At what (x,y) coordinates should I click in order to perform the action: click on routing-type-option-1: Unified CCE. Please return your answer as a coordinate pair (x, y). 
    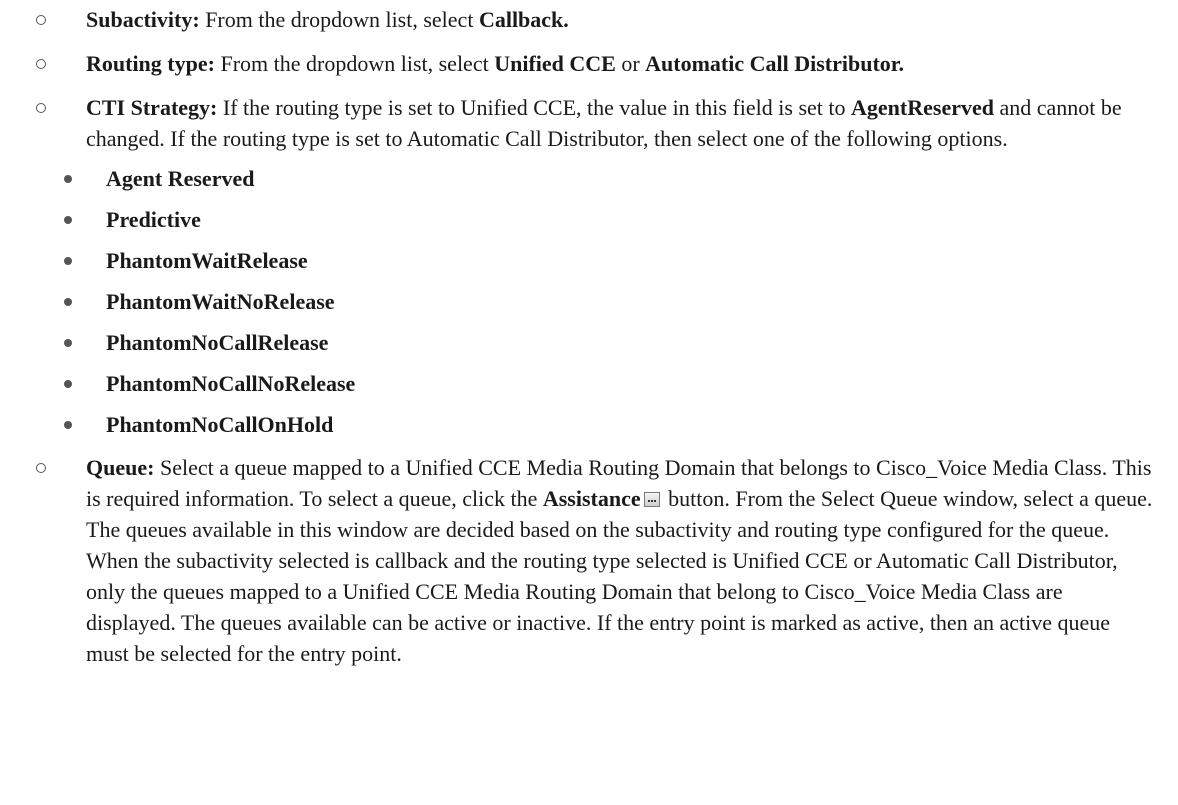
    Looking at the image, I should click on (555, 63).